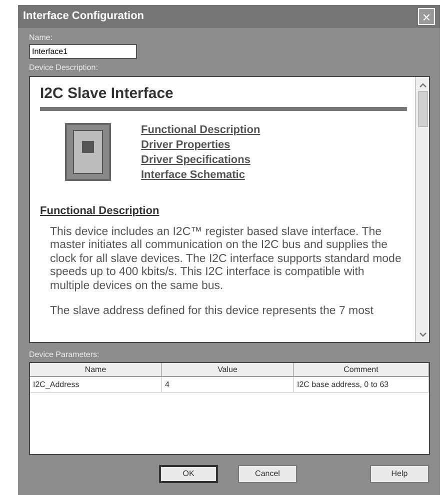  What do you see at coordinates (200, 145) in the screenshot?
I see `section-link: Driver Properties` at bounding box center [200, 145].